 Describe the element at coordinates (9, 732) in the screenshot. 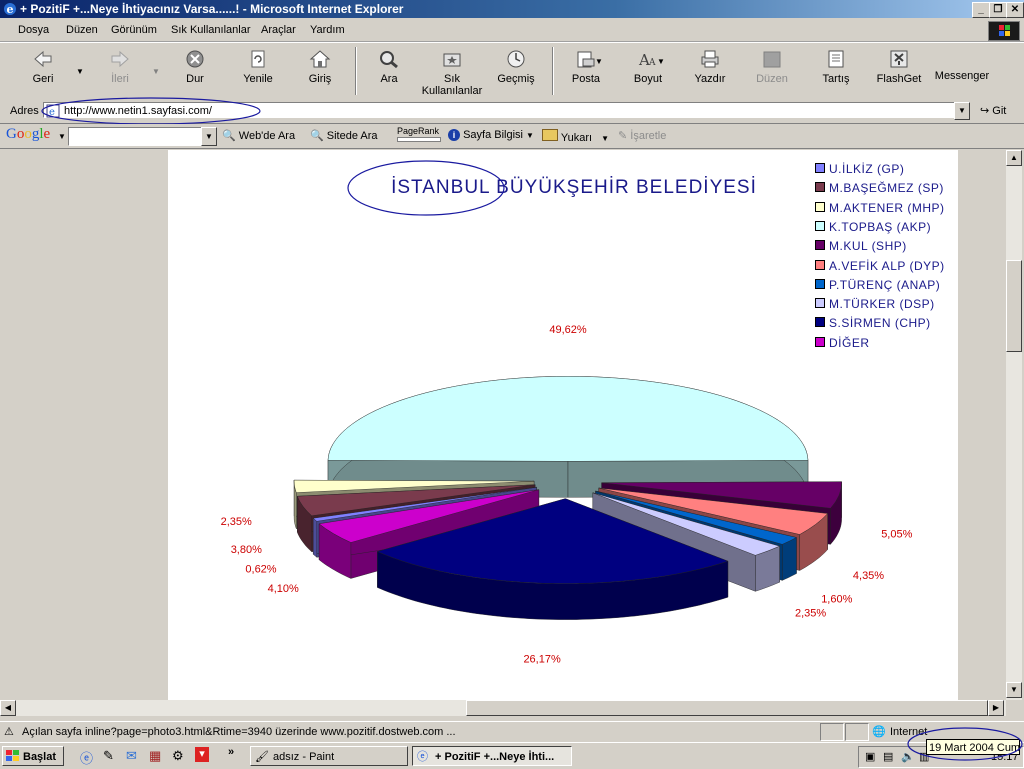

I see `warning-icon: ⚠` at that location.